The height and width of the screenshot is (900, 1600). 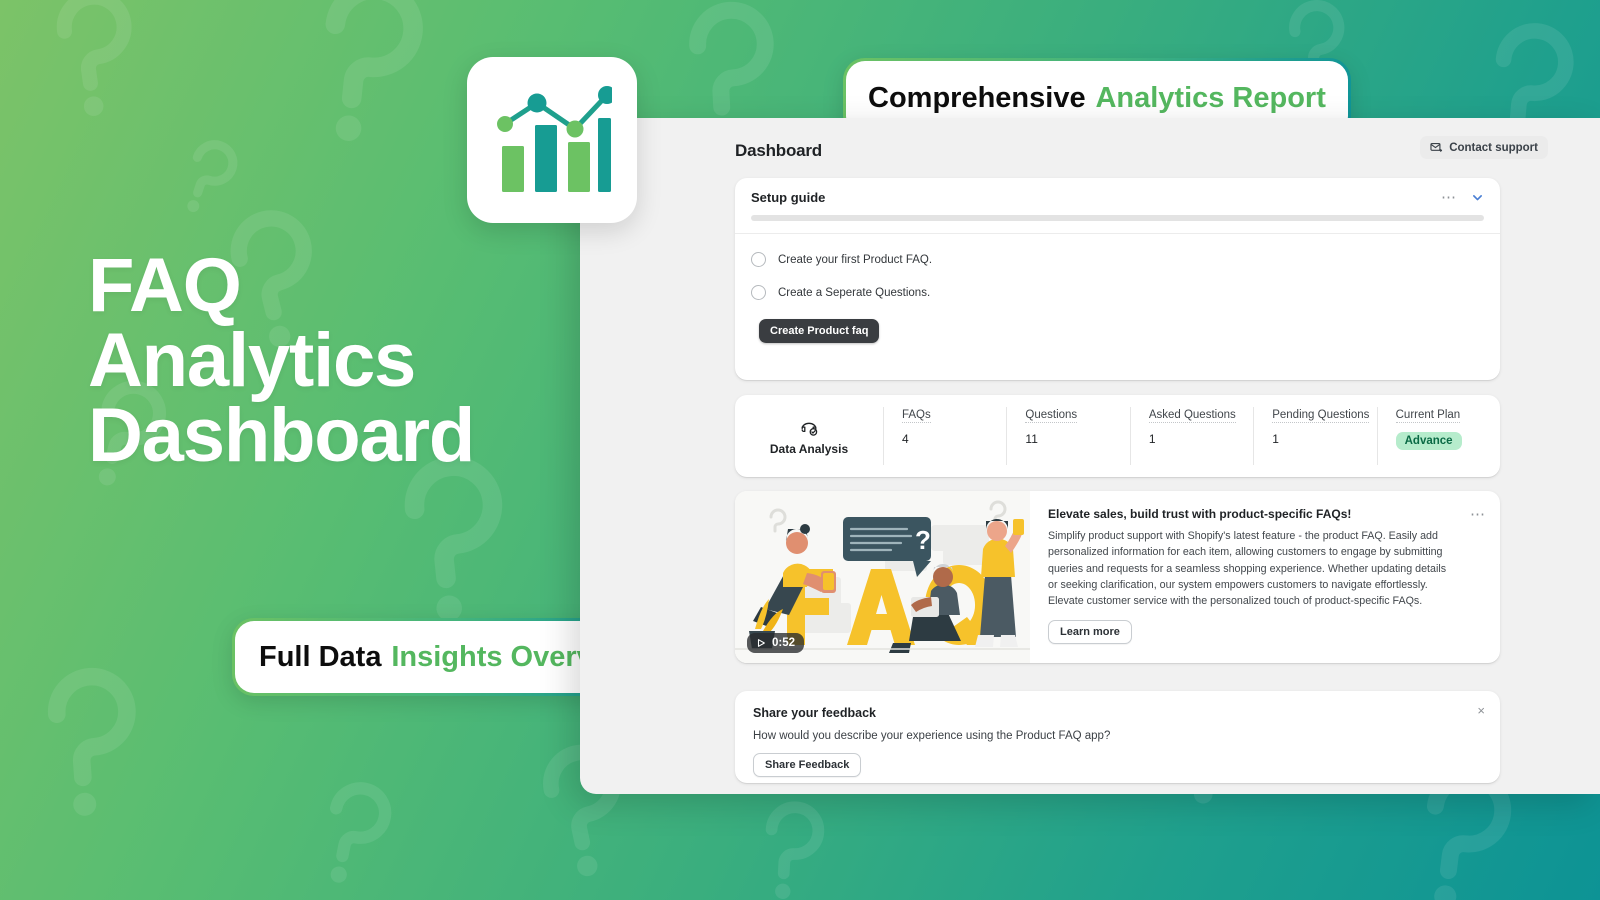 I want to click on envelope-plus-icon, so click(x=1436, y=147).